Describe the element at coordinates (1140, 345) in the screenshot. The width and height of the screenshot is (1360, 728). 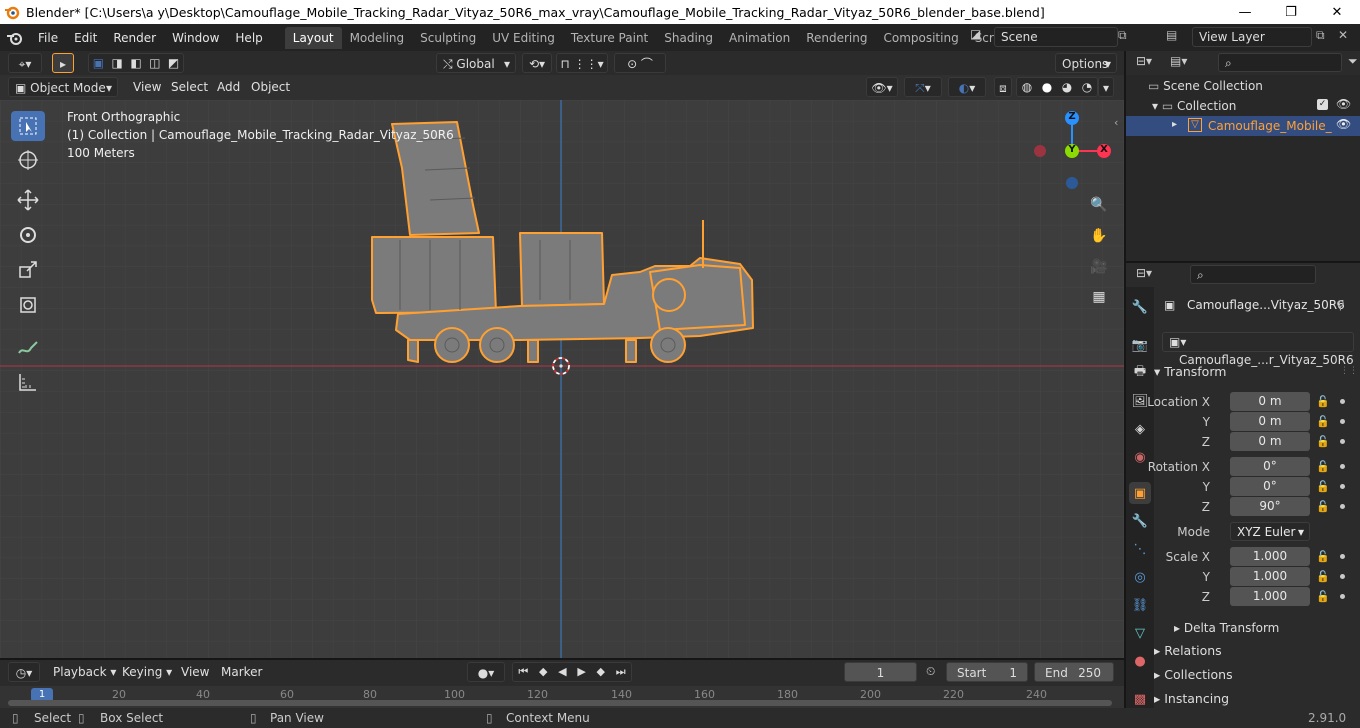
I see `render-tab-icon: 📷` at that location.